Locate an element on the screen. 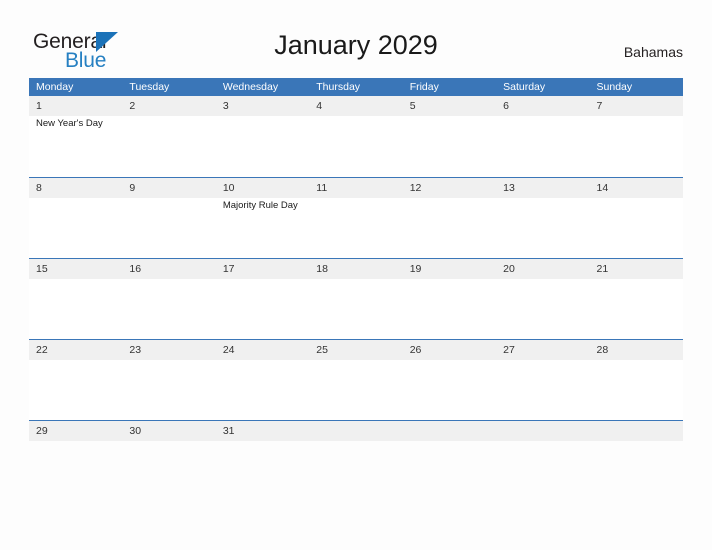  calendar-day-cell: 18 is located at coordinates (356, 299).